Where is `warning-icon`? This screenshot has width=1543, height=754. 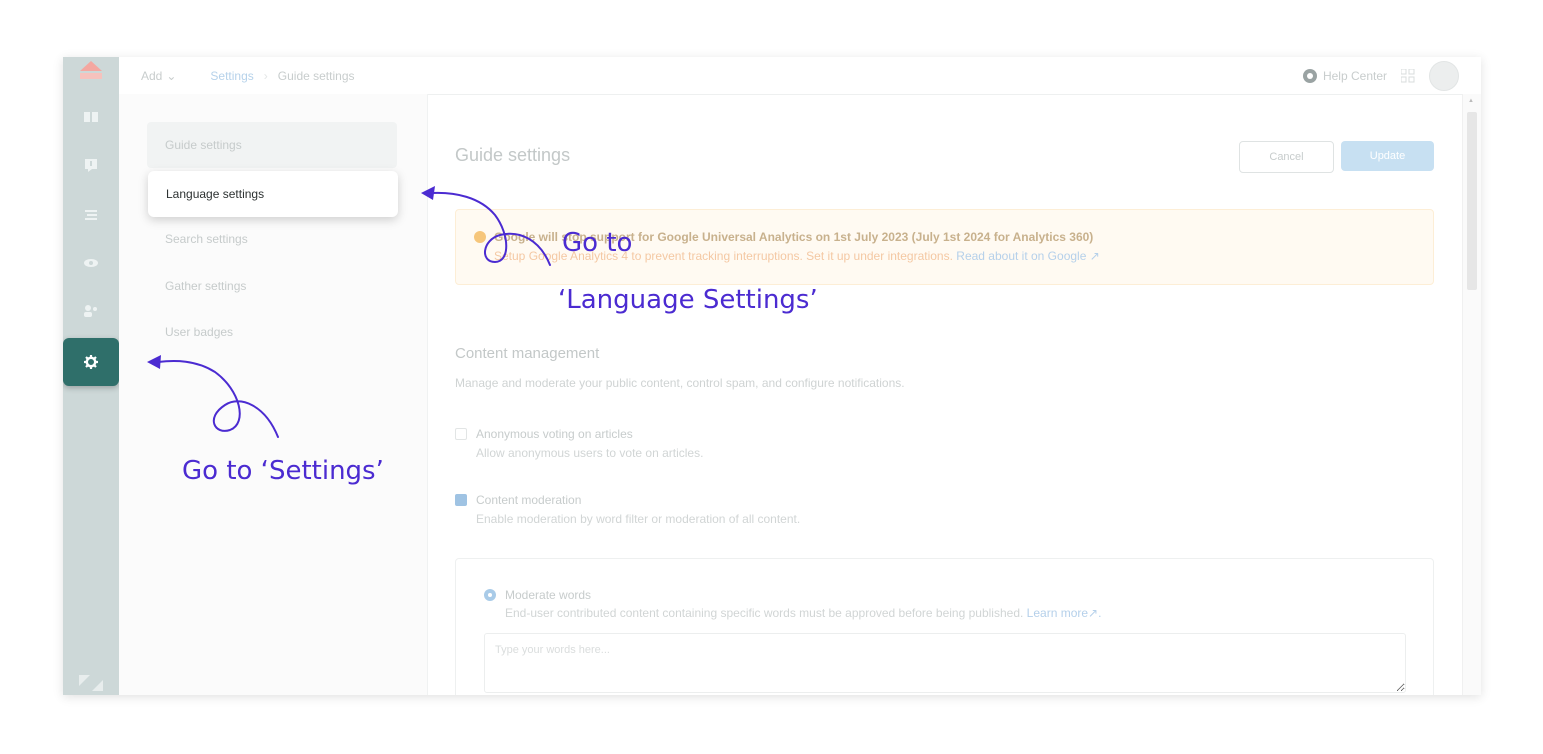 warning-icon is located at coordinates (480, 237).